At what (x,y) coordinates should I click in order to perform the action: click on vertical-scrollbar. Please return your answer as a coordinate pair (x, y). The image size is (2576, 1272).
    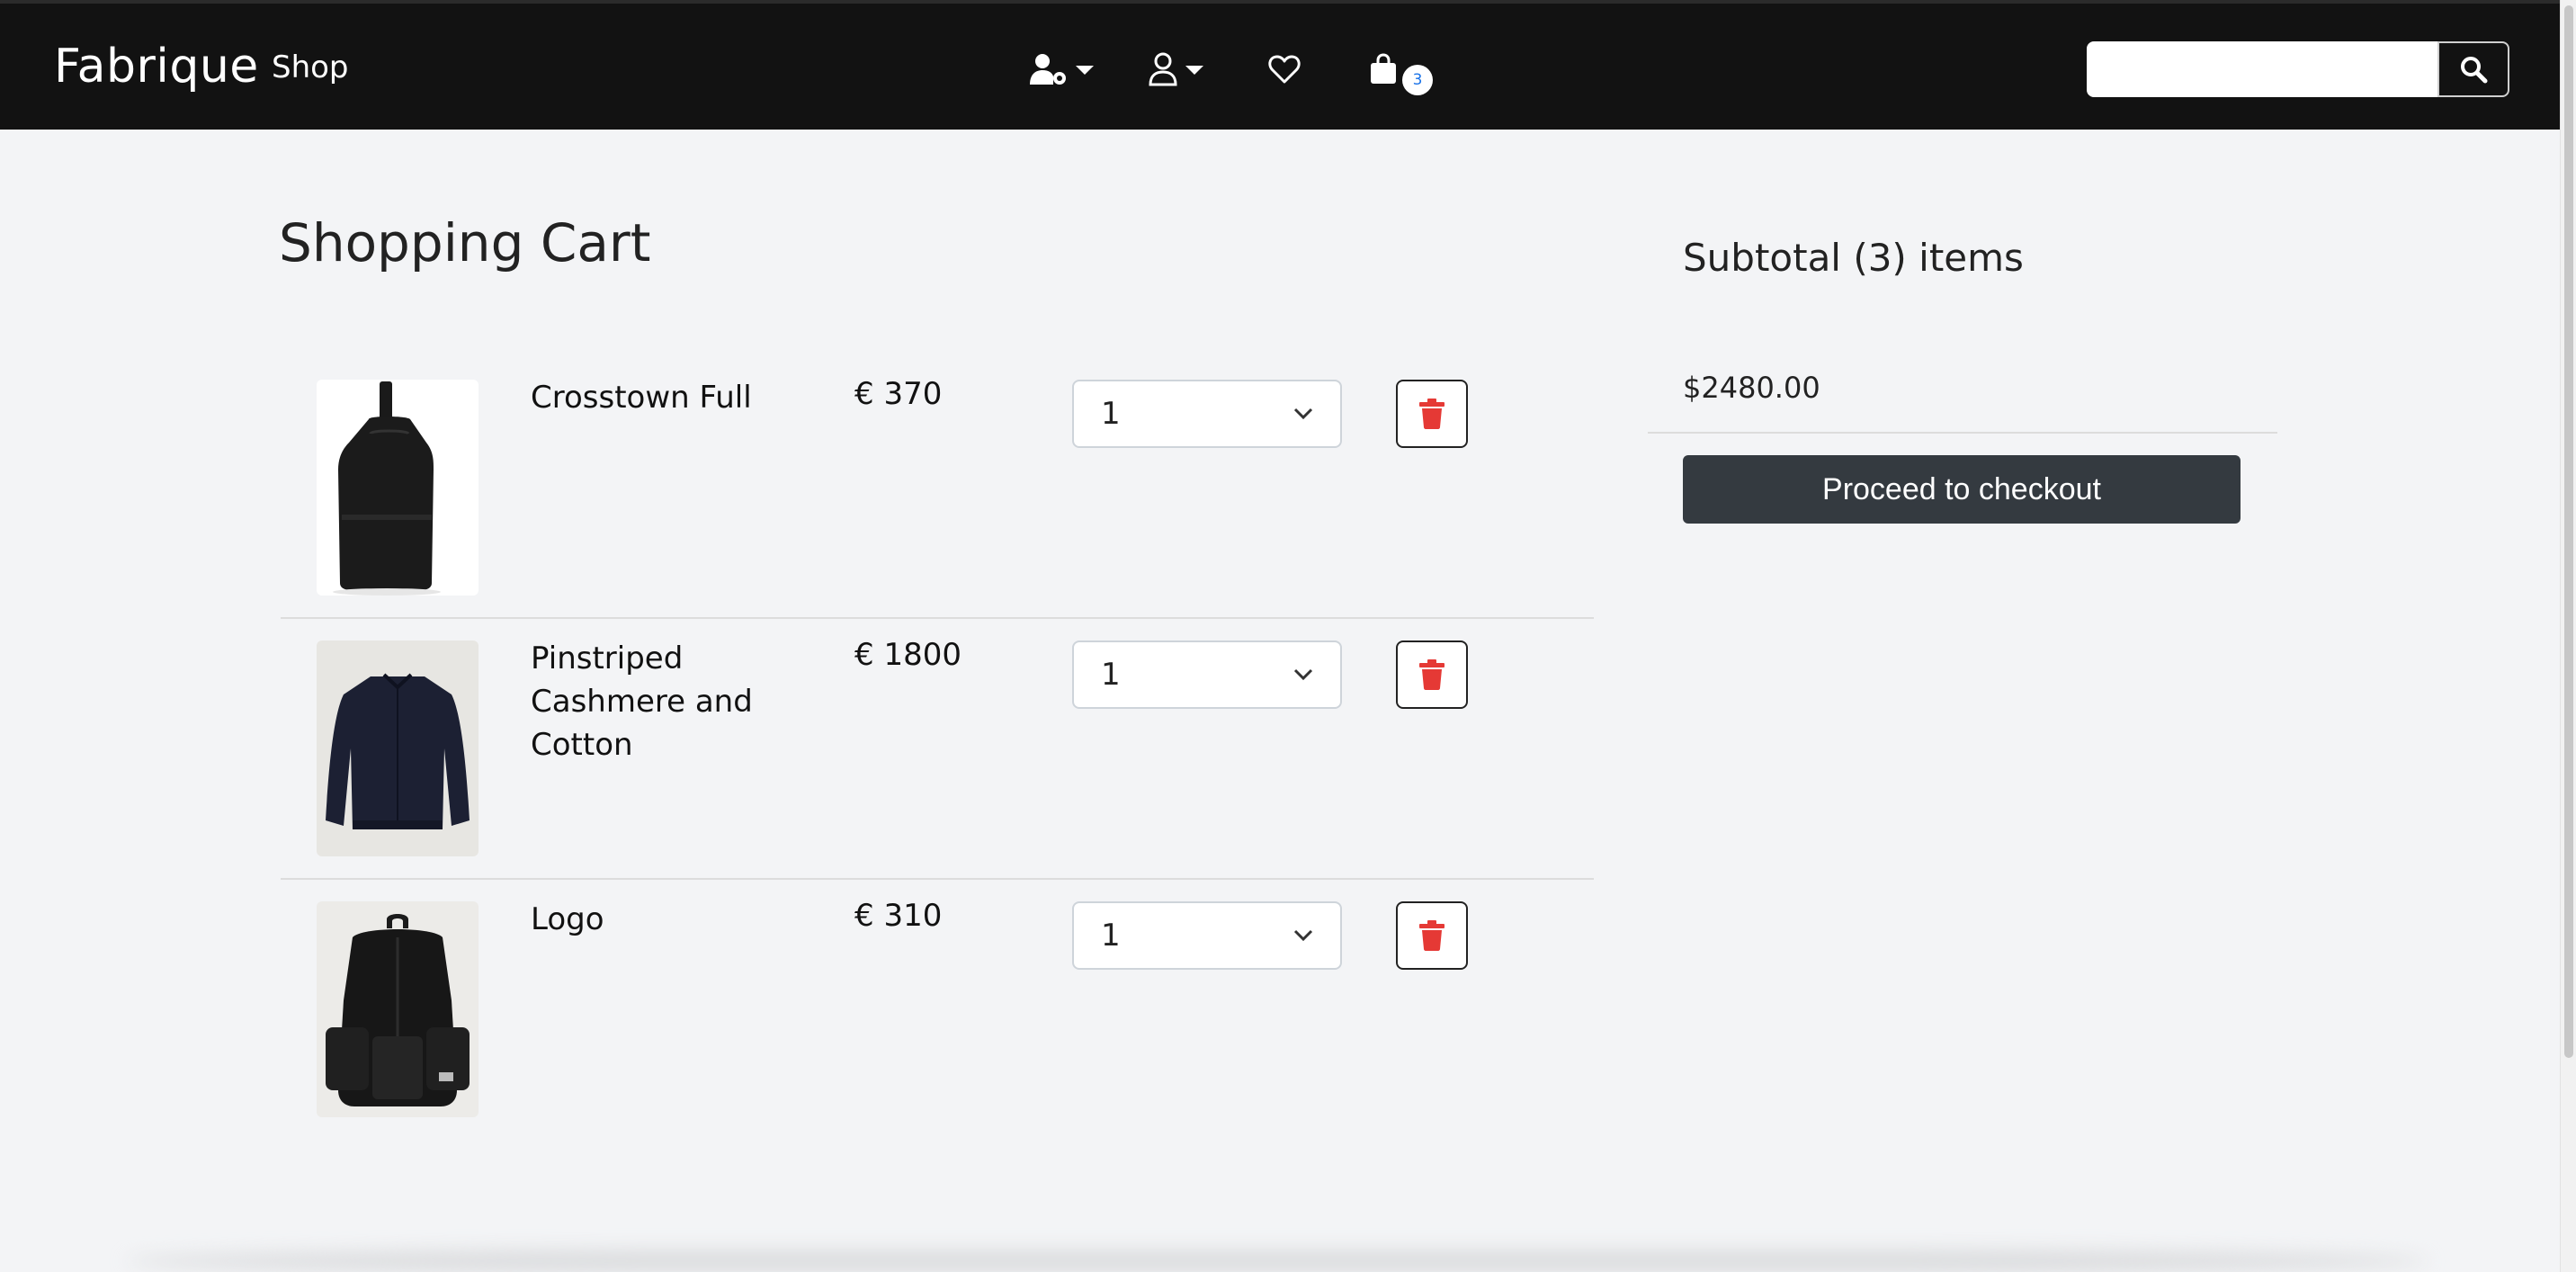
    Looking at the image, I should click on (2568, 636).